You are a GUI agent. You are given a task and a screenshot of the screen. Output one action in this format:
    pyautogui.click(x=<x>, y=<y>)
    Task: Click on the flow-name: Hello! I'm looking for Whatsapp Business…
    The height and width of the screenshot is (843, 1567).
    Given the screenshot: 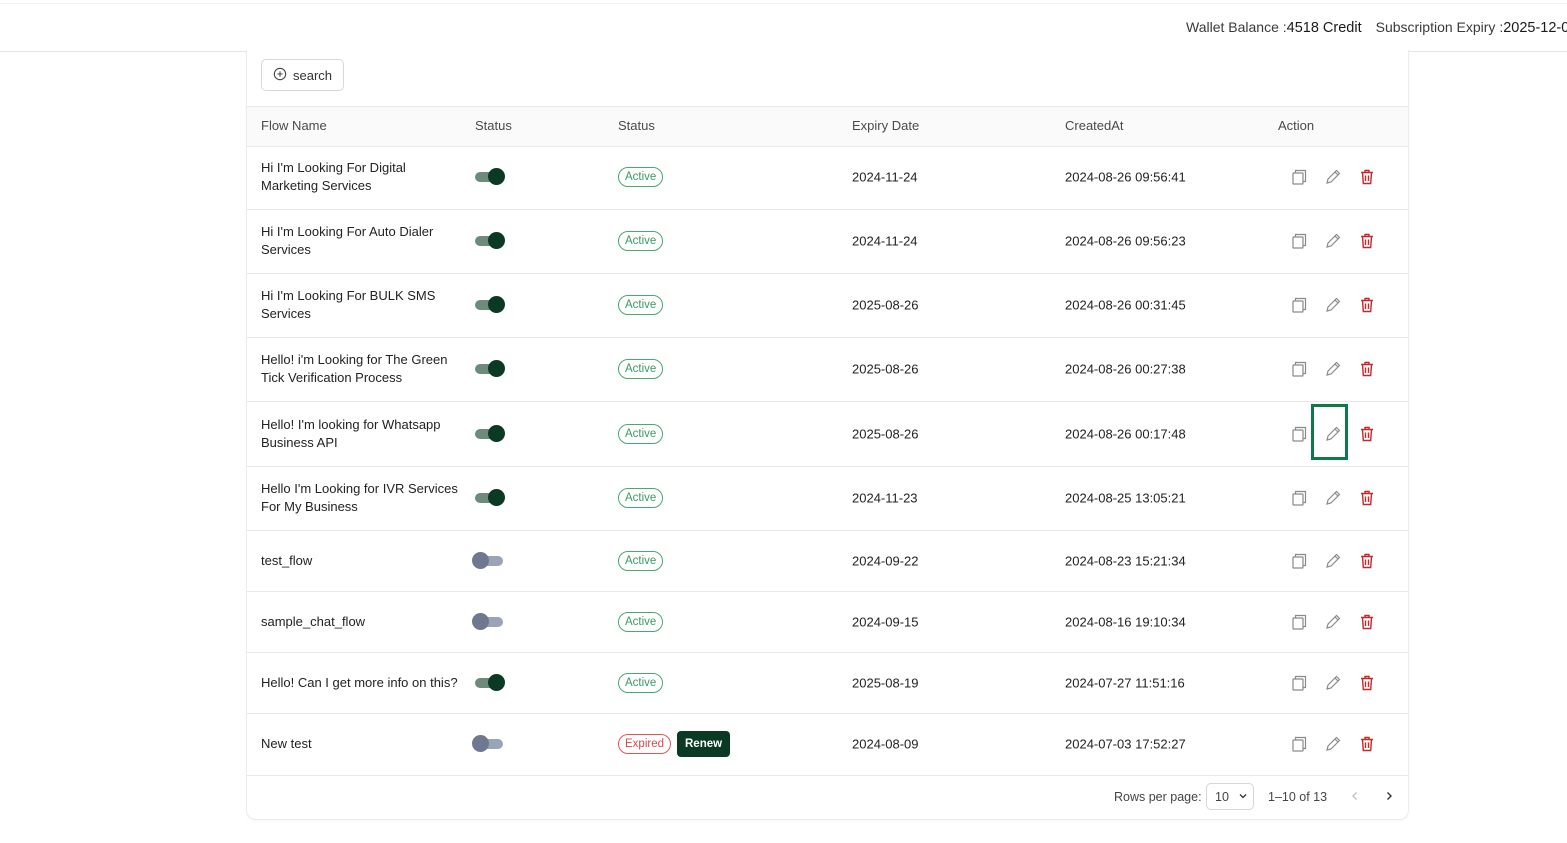 What is the action you would take?
    pyautogui.click(x=361, y=434)
    